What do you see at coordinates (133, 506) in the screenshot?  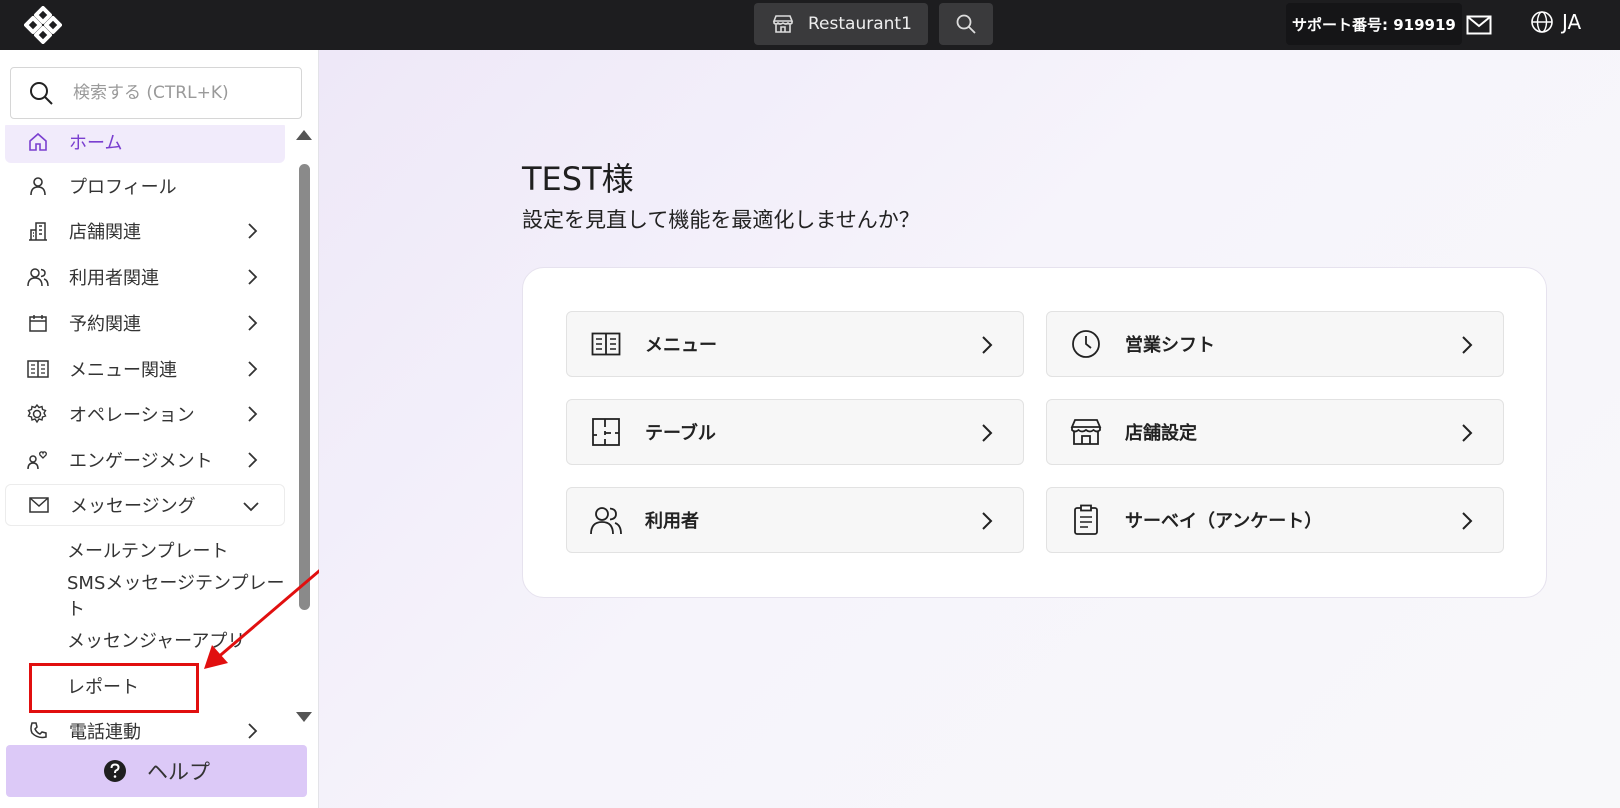 I see `sidebar-item-label: メッセージング` at bounding box center [133, 506].